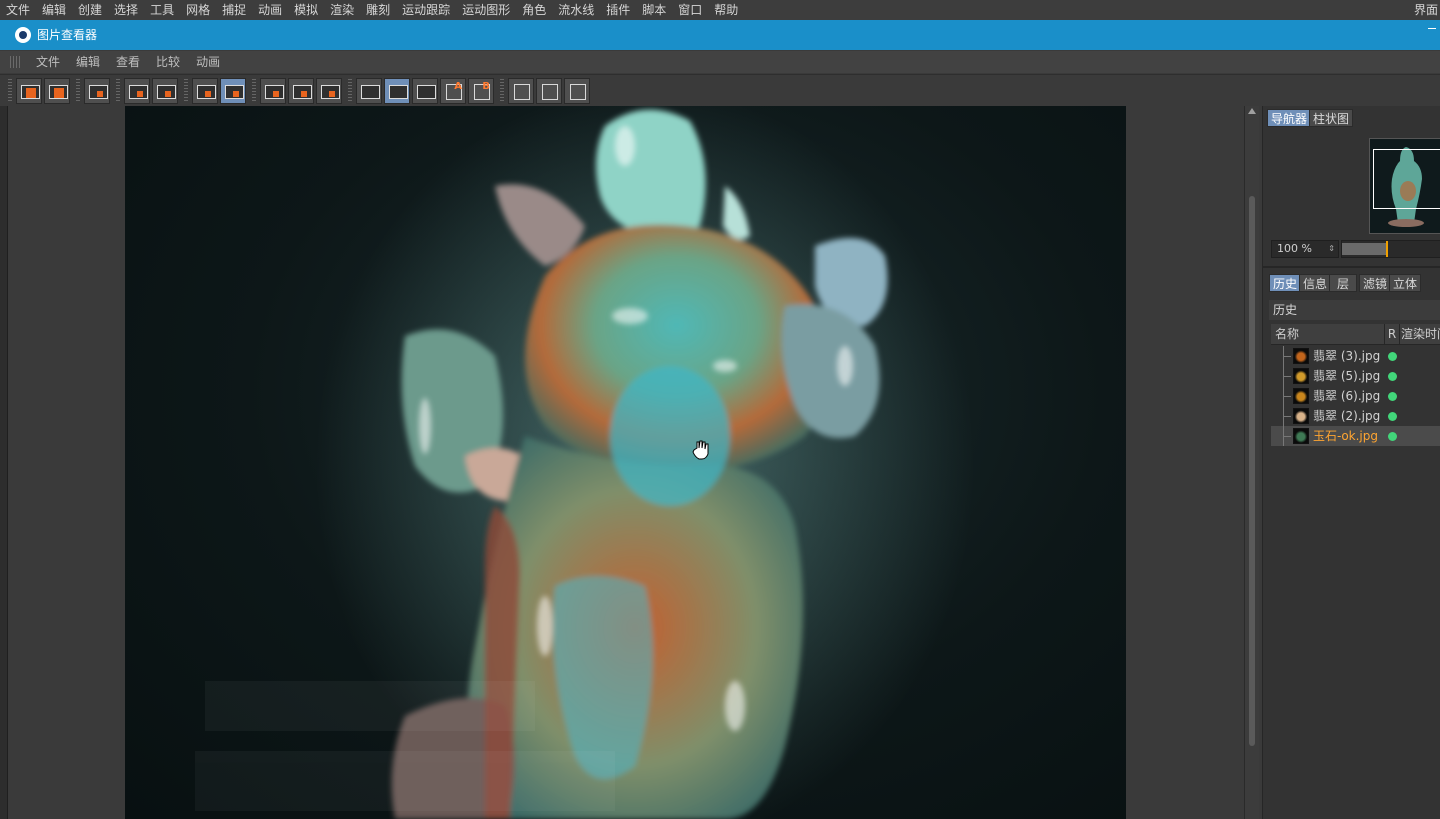 This screenshot has width=1440, height=819. Describe the element at coordinates (16, 62) in the screenshot. I see `menubar-grip-icon` at that location.